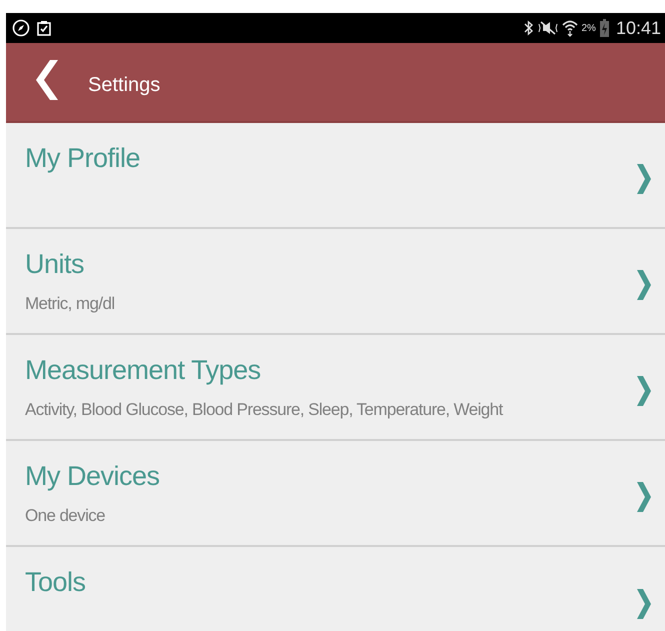 The height and width of the screenshot is (631, 665). I want to click on clock-time: 10:41, so click(638, 28).